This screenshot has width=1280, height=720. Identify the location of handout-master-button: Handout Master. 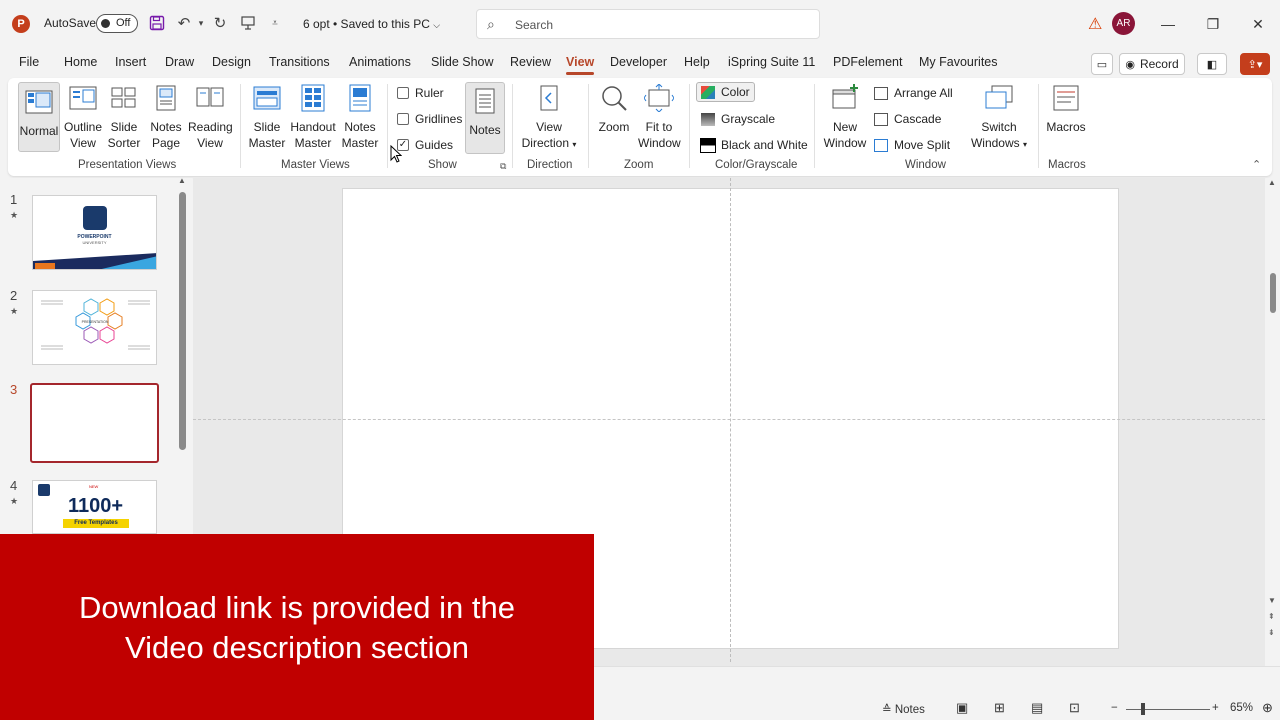
(313, 117).